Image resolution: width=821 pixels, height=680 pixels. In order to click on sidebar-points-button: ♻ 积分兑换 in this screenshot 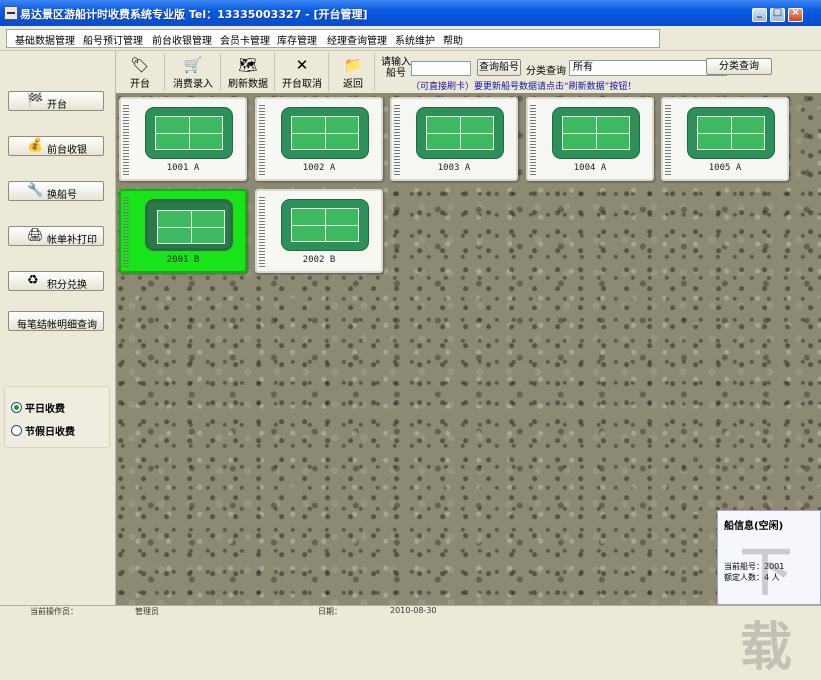, I will do `click(56, 281)`.